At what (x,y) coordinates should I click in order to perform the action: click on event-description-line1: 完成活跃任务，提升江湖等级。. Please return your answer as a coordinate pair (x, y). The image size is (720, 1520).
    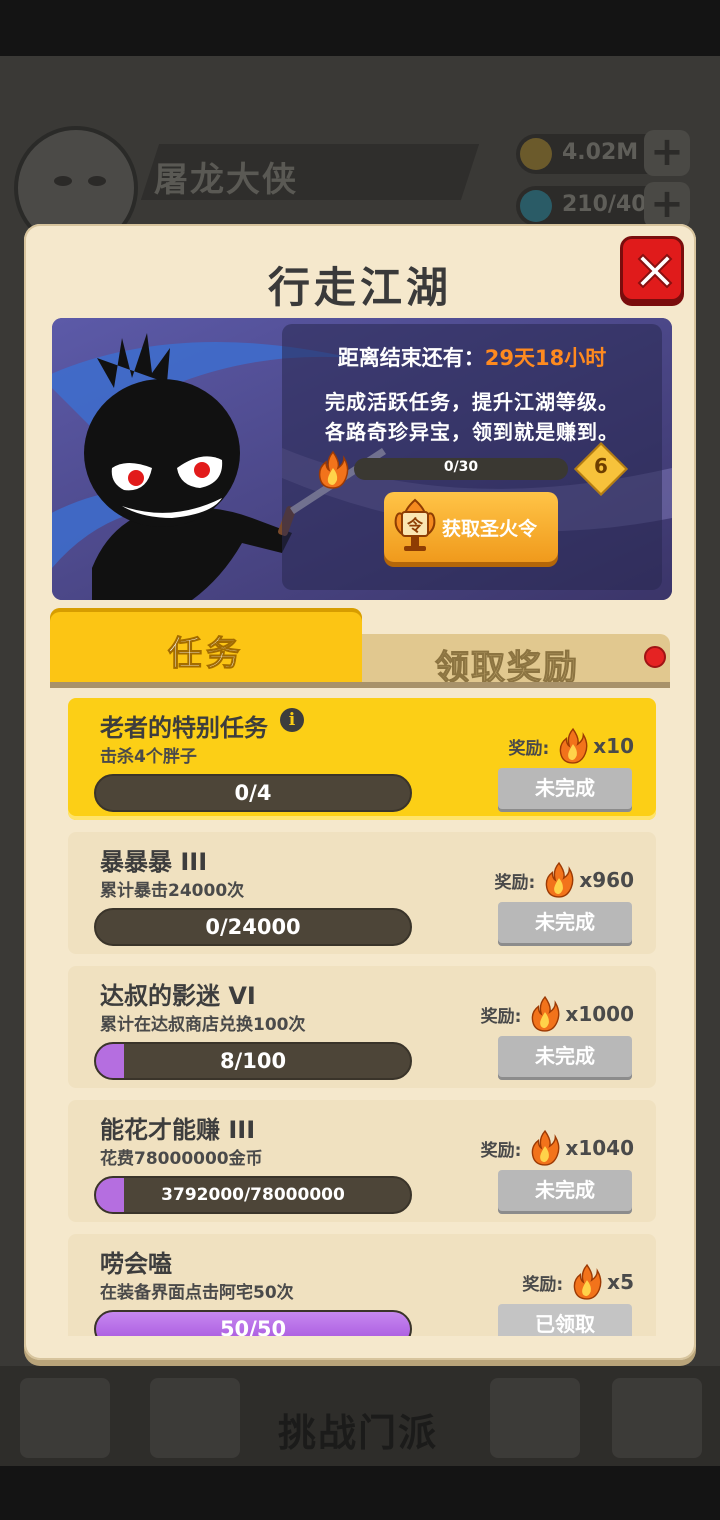
    Looking at the image, I should click on (472, 402).